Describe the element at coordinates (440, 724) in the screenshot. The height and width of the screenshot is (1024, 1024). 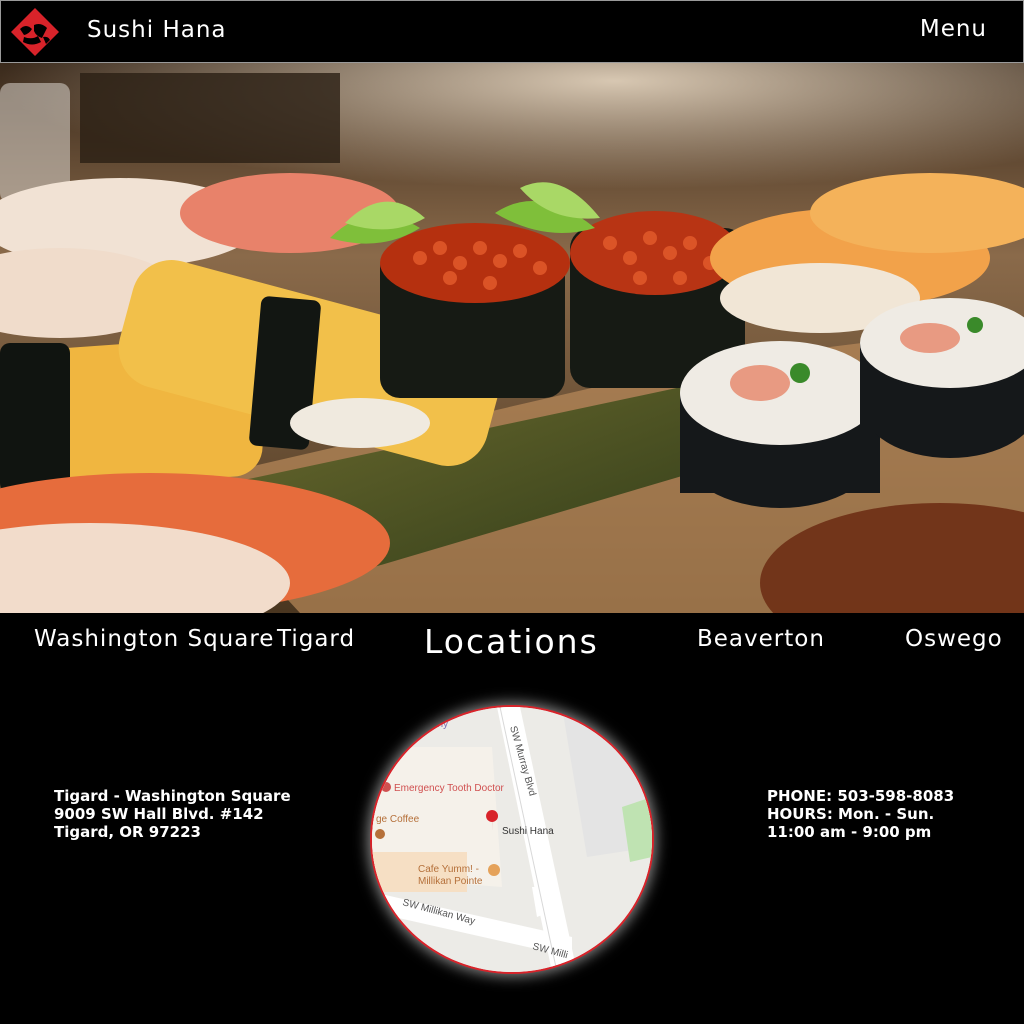
I see `map-label-top: any` at that location.